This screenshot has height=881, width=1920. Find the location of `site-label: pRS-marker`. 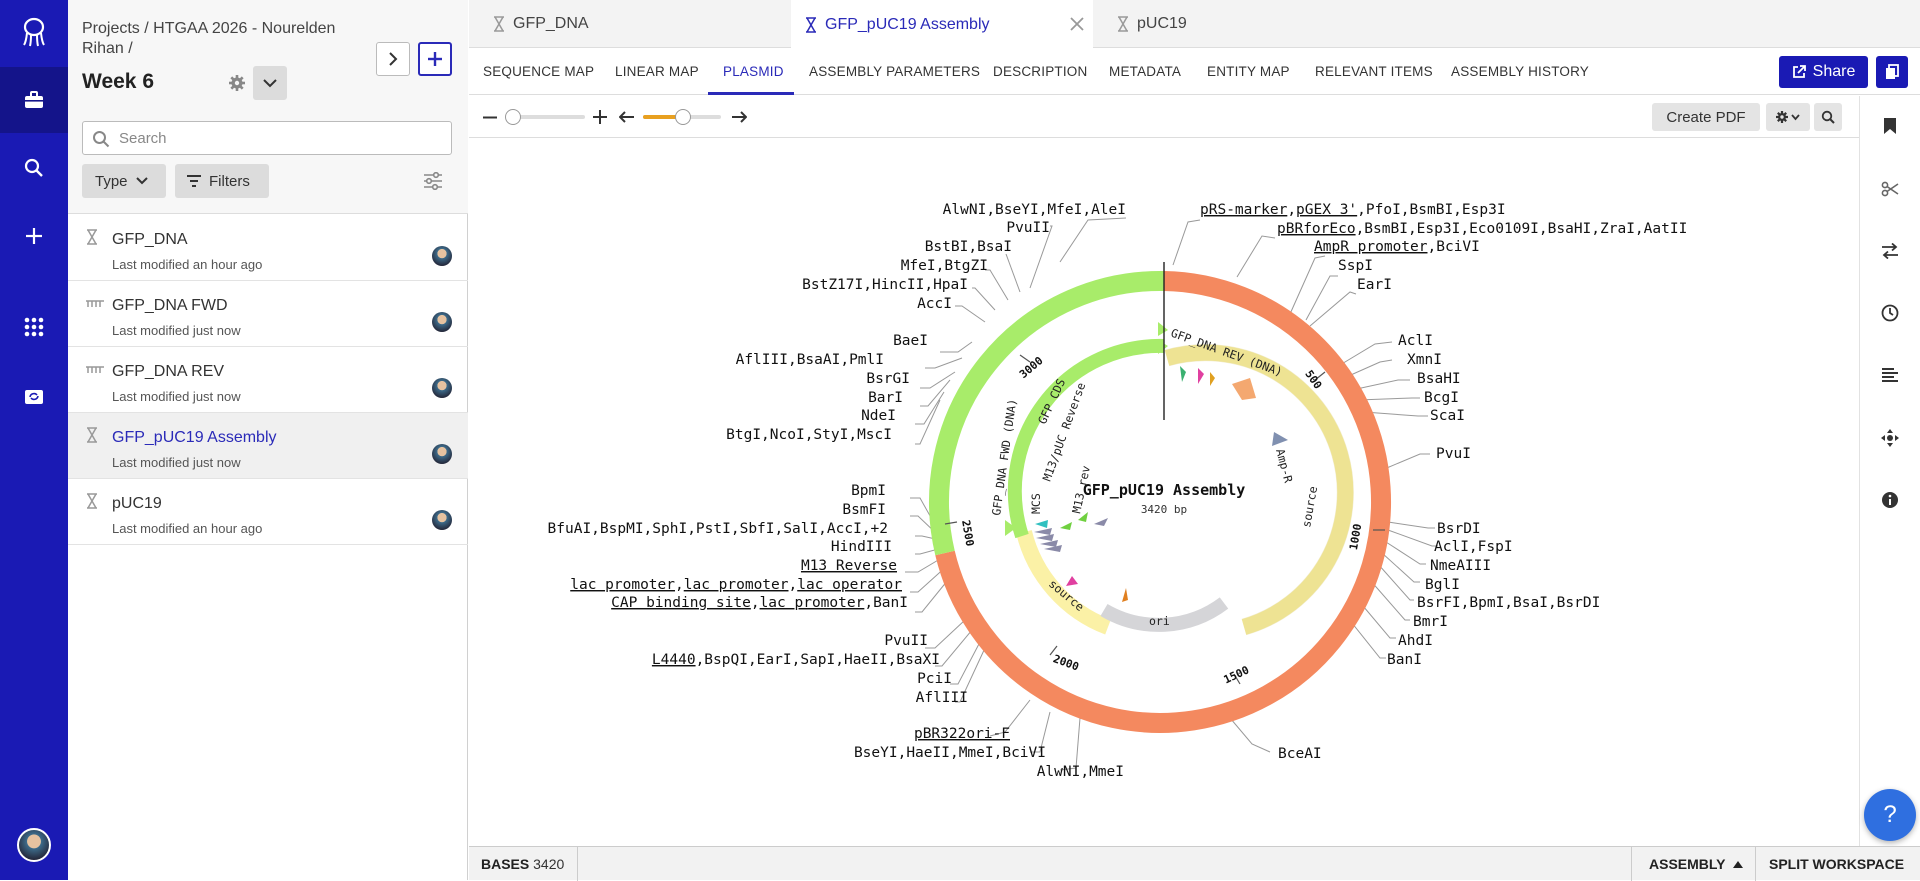

site-label: pRS-marker is located at coordinates (1244, 210).